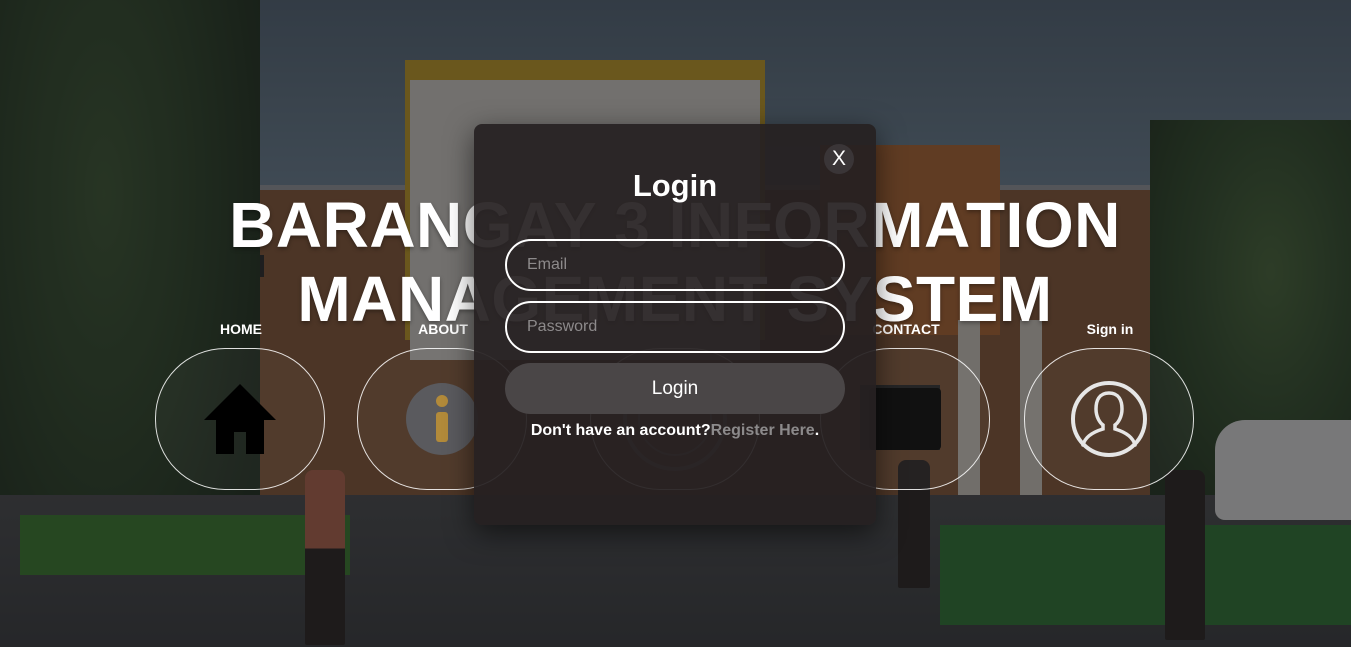 This screenshot has width=1351, height=647. I want to click on user-icon, so click(1109, 419).